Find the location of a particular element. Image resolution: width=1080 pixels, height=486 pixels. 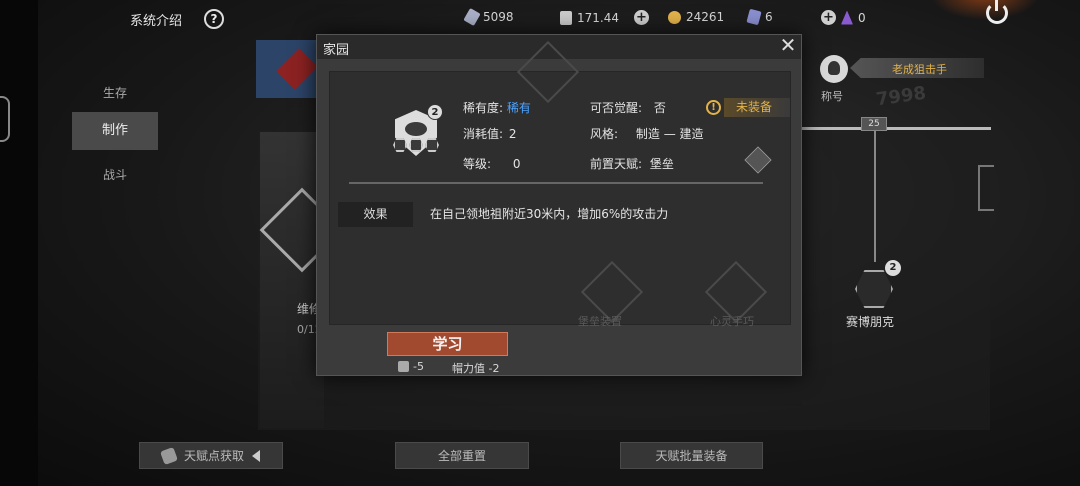

rarity-row: 稀有度: 稀有 is located at coordinates (497, 107).